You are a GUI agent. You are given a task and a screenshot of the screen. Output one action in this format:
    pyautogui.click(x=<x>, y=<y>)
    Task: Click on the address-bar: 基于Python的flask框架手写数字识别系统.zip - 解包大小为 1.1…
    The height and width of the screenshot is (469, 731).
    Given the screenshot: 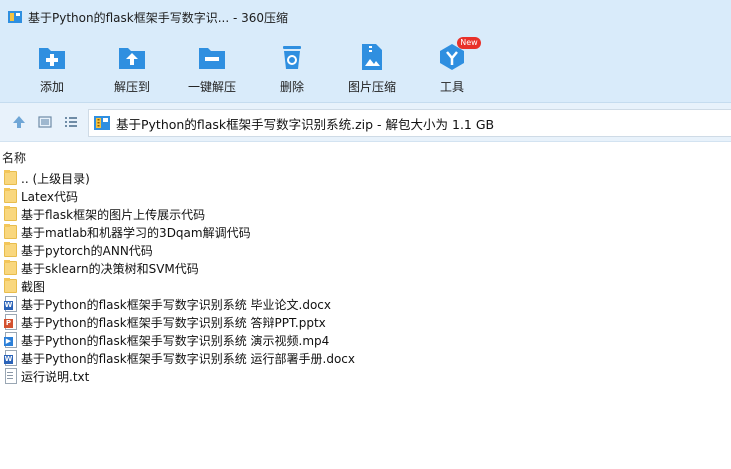 What is the action you would take?
    pyautogui.click(x=365, y=122)
    